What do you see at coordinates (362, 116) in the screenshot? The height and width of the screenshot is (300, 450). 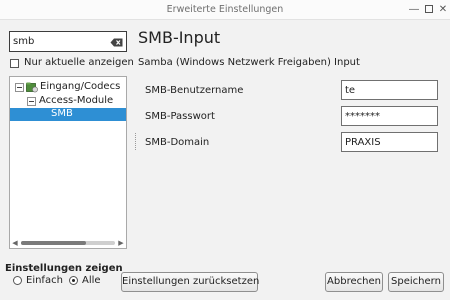 I see `smb-password-value: *******` at bounding box center [362, 116].